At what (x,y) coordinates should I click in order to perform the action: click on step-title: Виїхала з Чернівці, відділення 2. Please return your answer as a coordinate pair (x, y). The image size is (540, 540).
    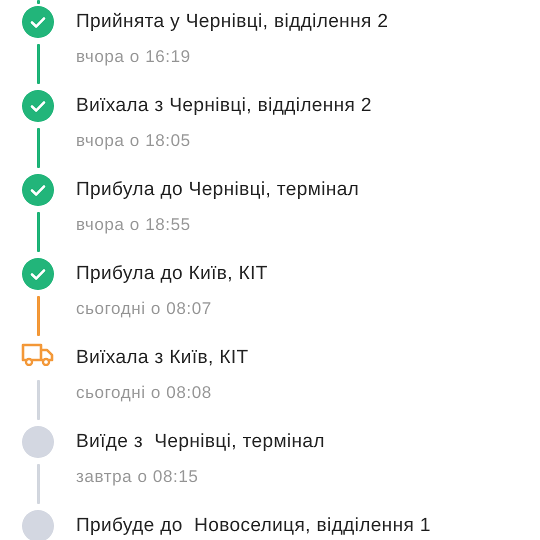
    Looking at the image, I should click on (224, 106).